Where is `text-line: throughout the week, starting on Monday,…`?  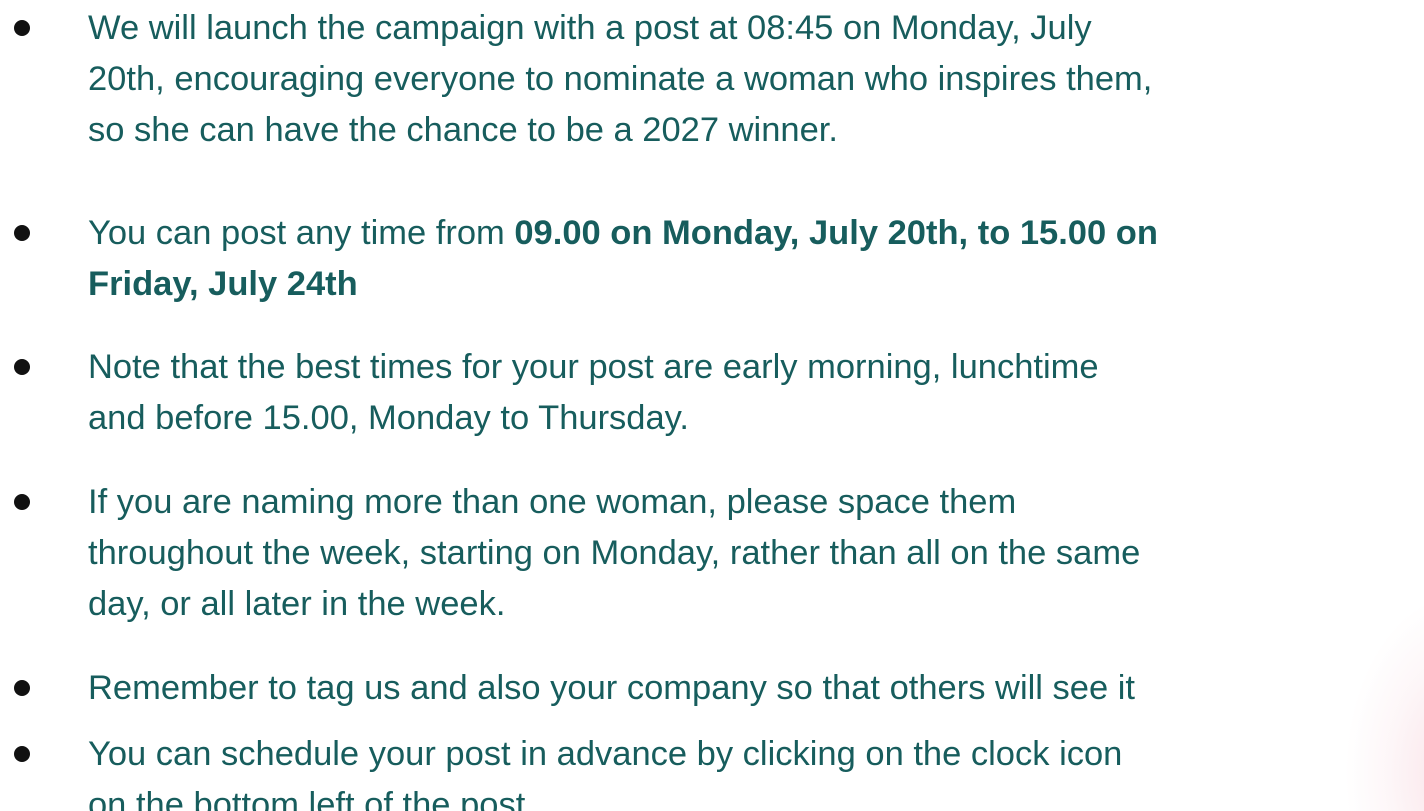 text-line: throughout the week, starting on Monday,… is located at coordinates (614, 553).